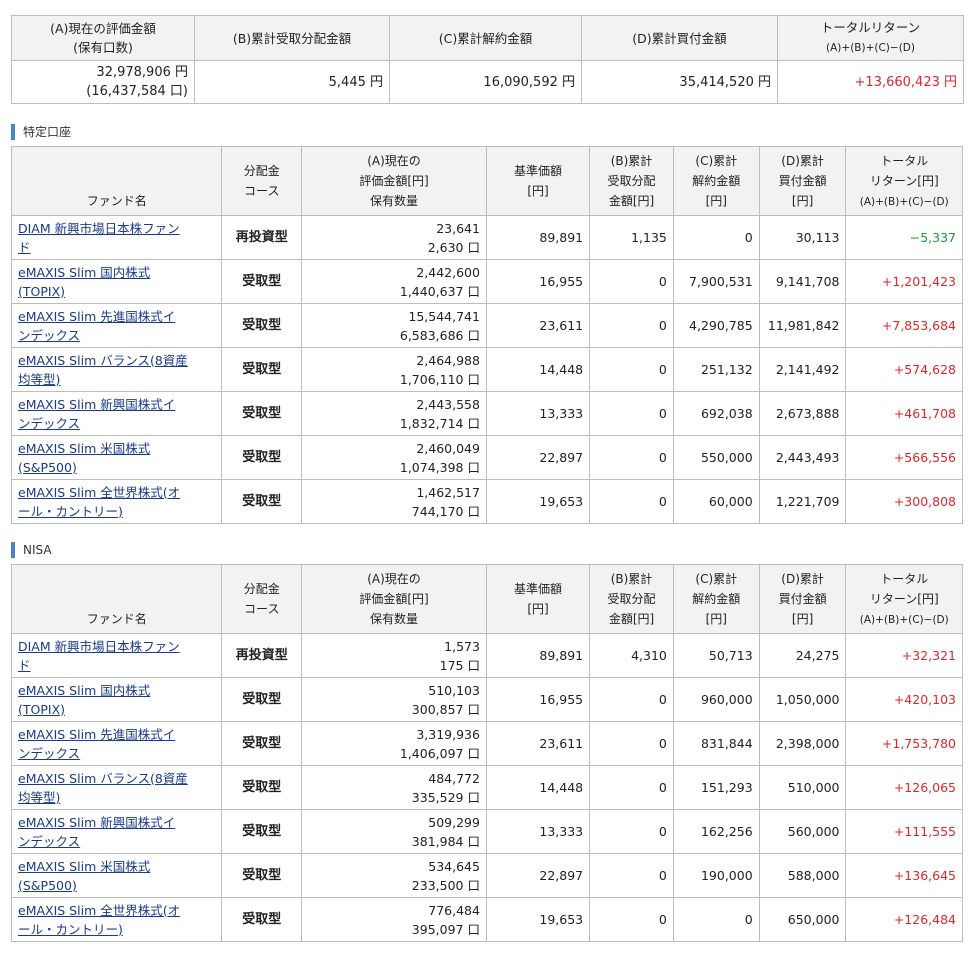 This screenshot has width=979, height=962. Describe the element at coordinates (716, 237) in the screenshot. I see `redeem-cell: 0` at that location.